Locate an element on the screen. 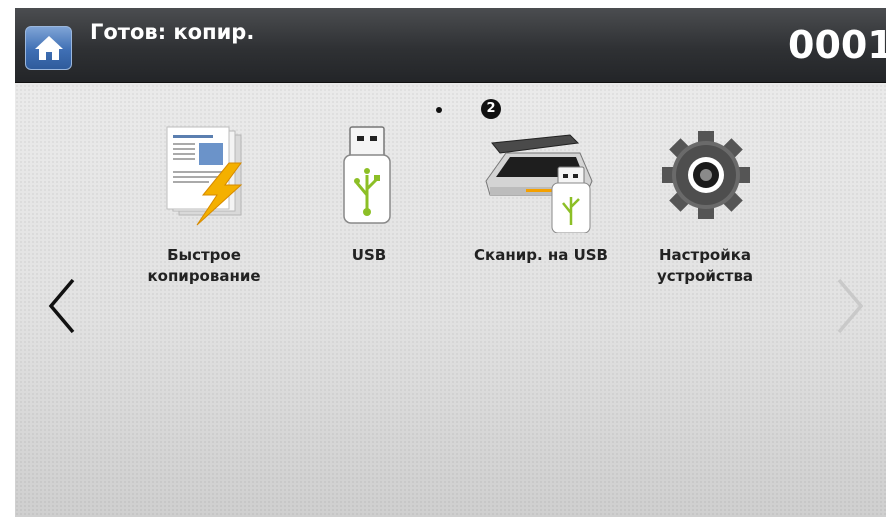  scan-to-usb-icon is located at coordinates (539, 183).